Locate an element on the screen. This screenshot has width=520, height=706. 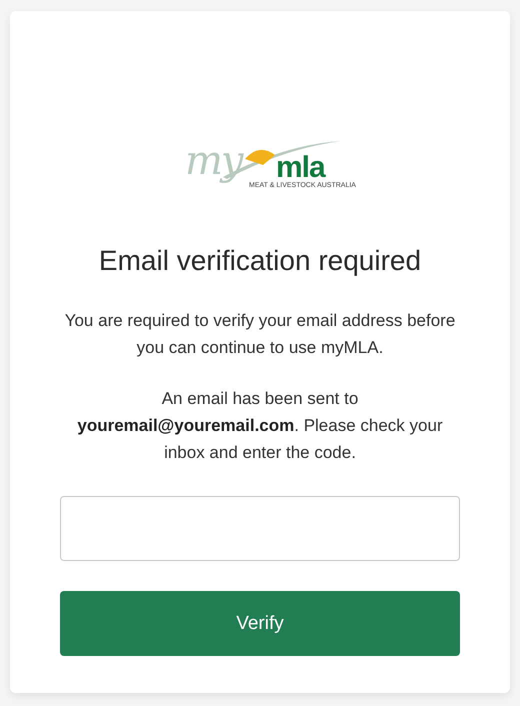
email-sent-text: An email has been sent to youremail@youremail.com. Please check your inbox and enter the code. is located at coordinates (260, 426).